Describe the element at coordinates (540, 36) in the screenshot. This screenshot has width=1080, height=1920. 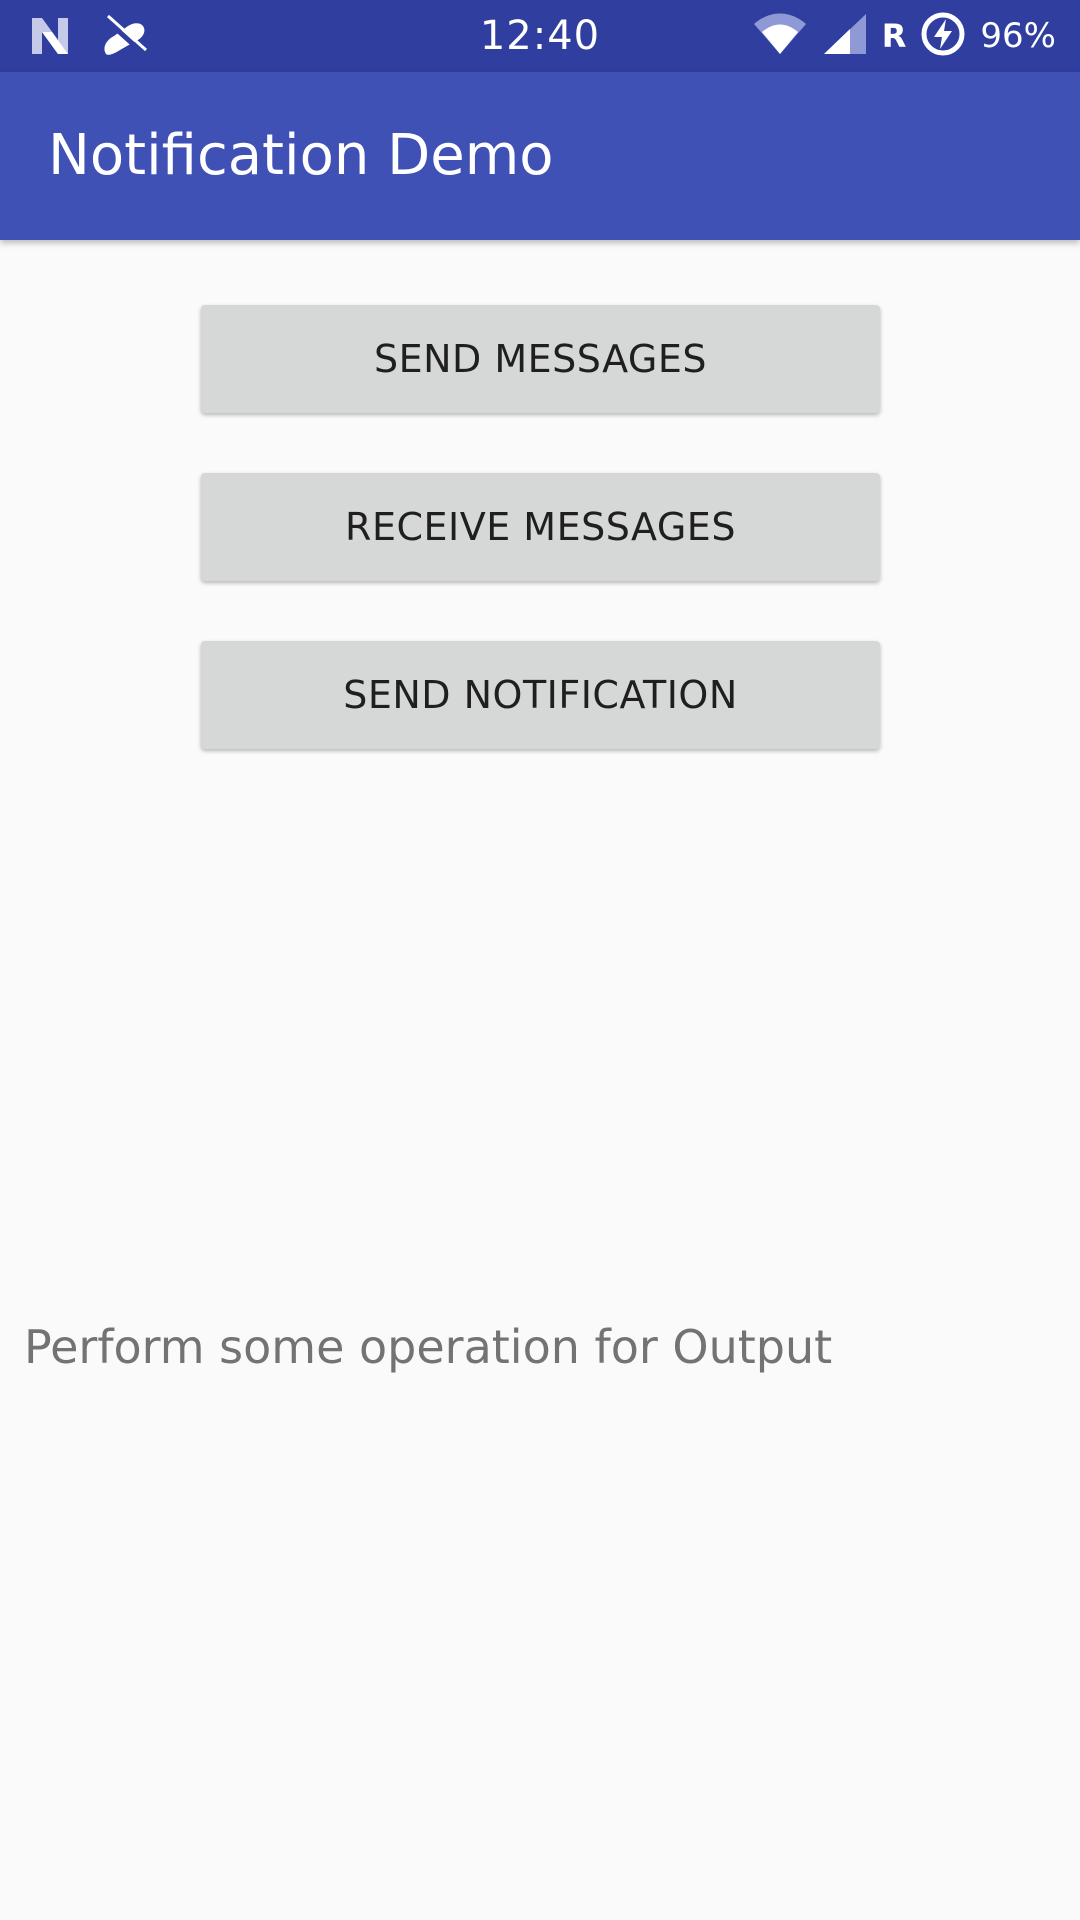
I see `status-bar: 12:40 R 96%` at that location.